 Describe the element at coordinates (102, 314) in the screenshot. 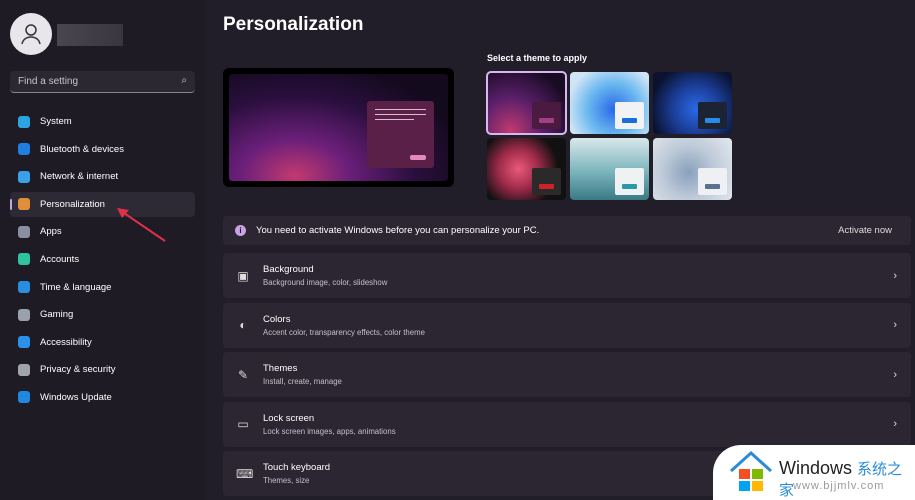

I see `sidebar-item-gaming: Gaming` at that location.